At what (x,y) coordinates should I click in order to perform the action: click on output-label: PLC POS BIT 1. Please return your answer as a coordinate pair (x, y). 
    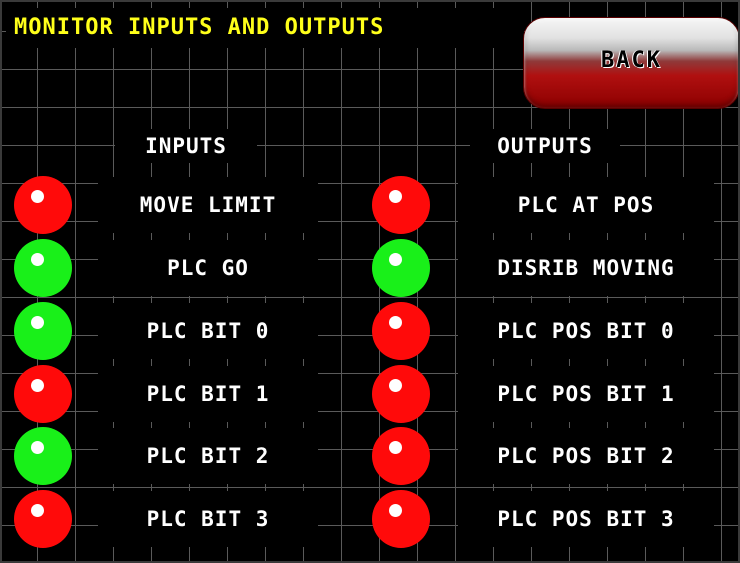
    Looking at the image, I should click on (586, 394).